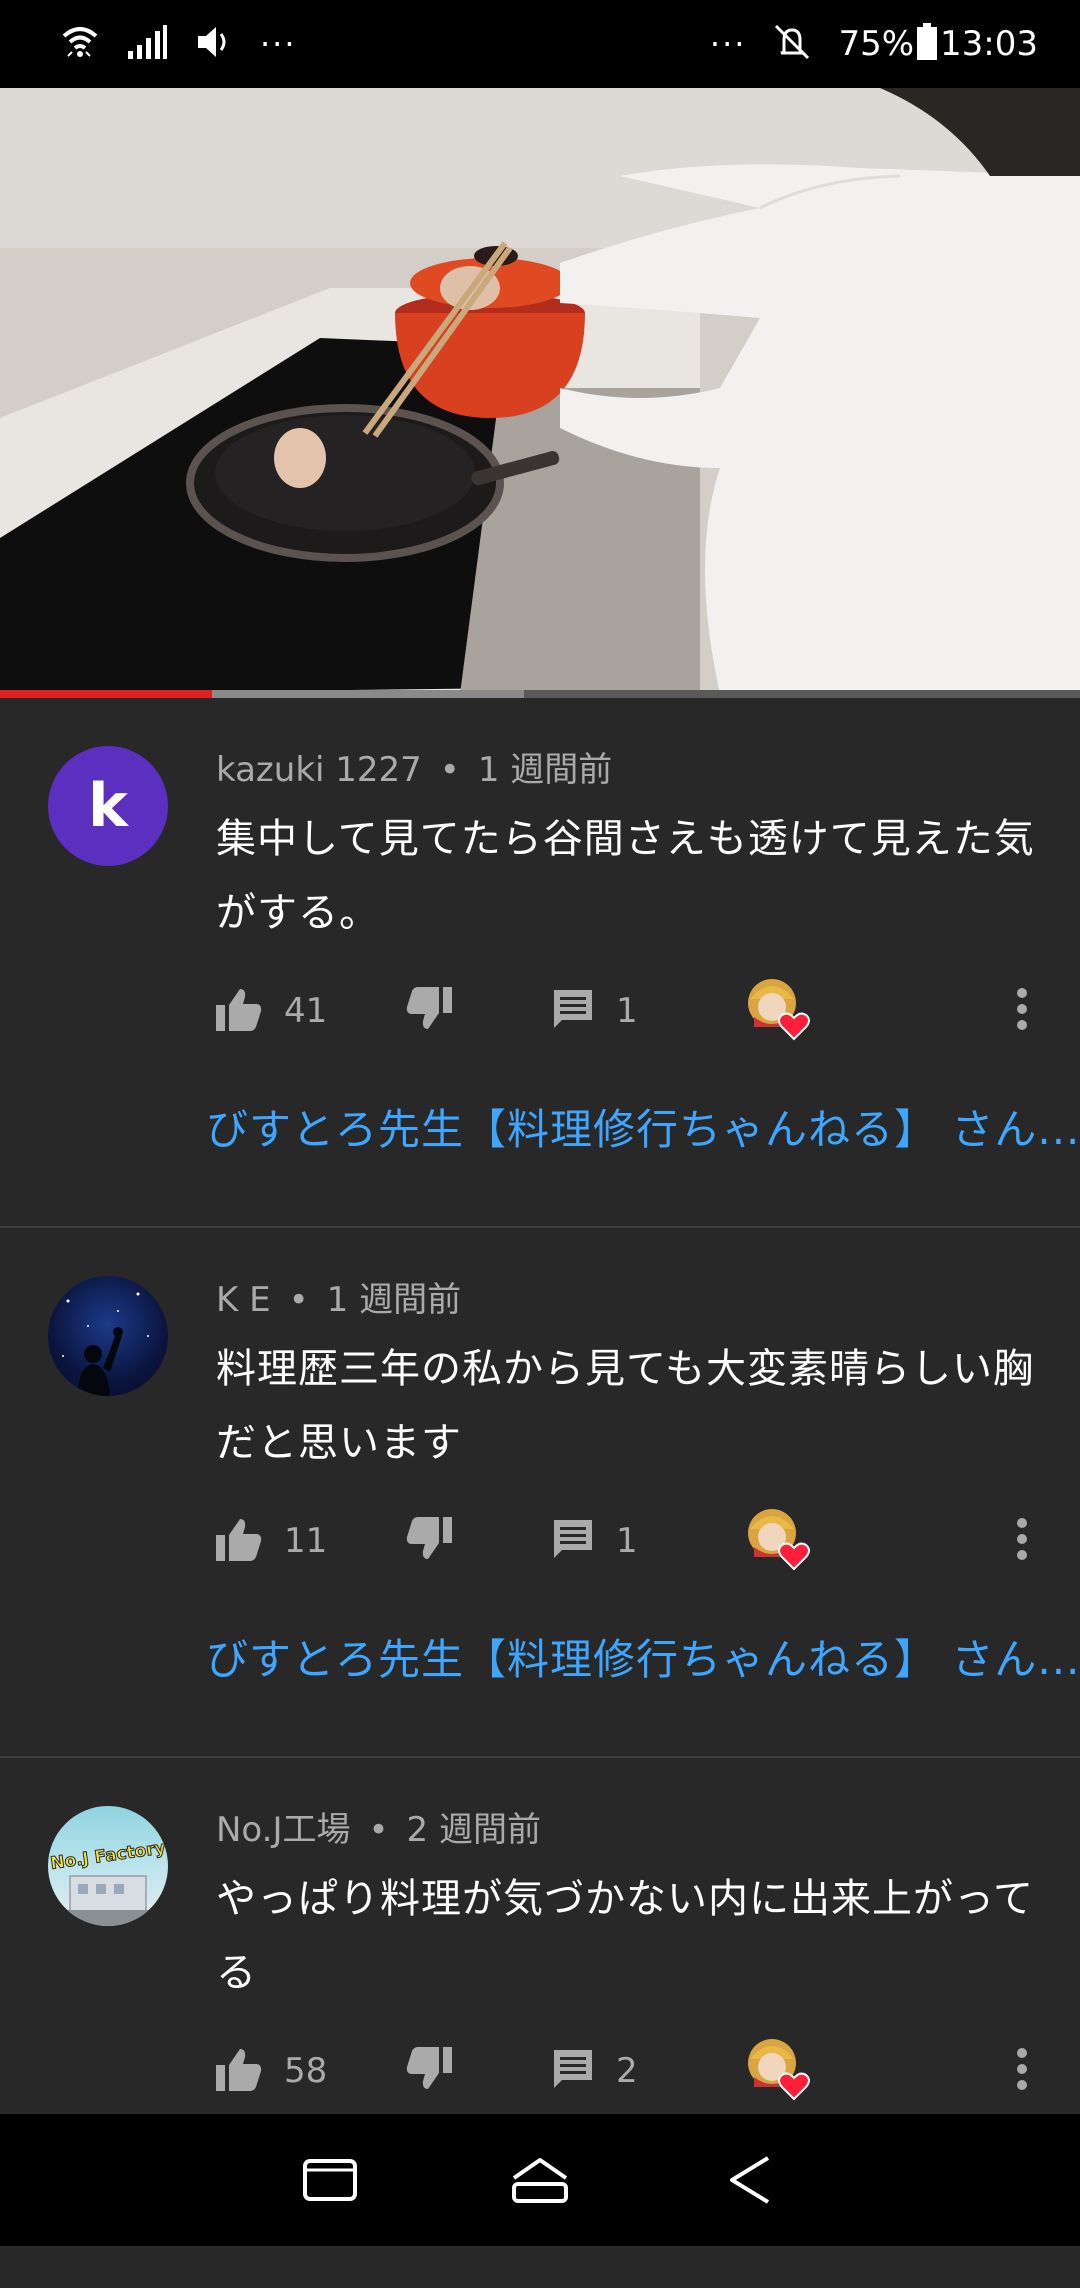 The height and width of the screenshot is (2288, 1080). I want to click on avatar-factory-logo: No.J Factory, so click(108, 1882).